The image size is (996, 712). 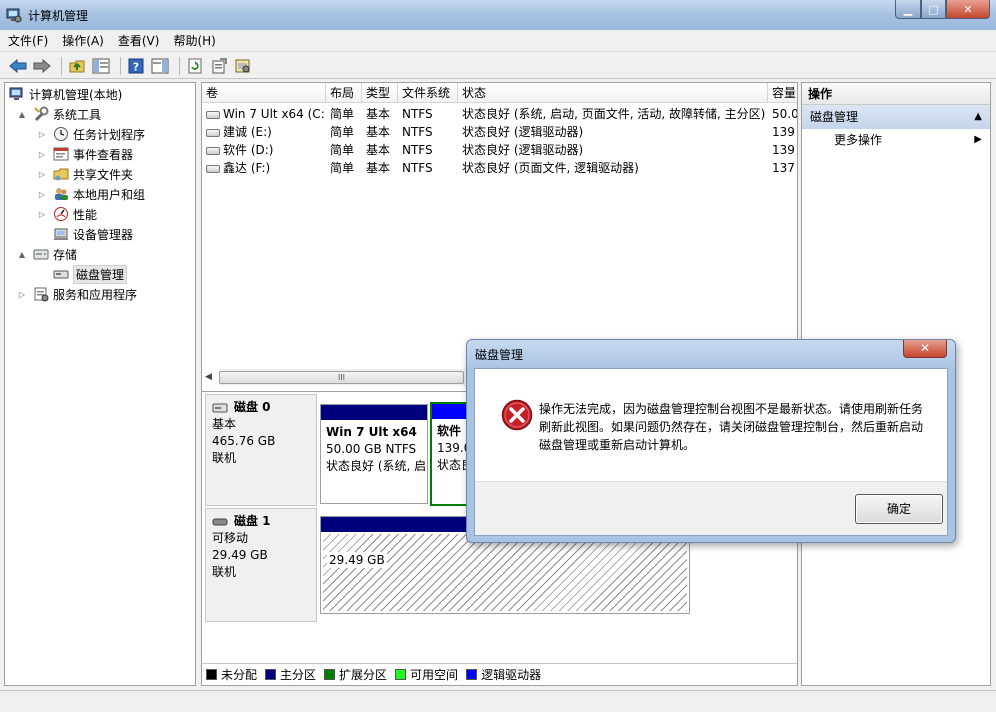 What do you see at coordinates (252, 521) in the screenshot?
I see `disk-name: 磁盘 1` at bounding box center [252, 521].